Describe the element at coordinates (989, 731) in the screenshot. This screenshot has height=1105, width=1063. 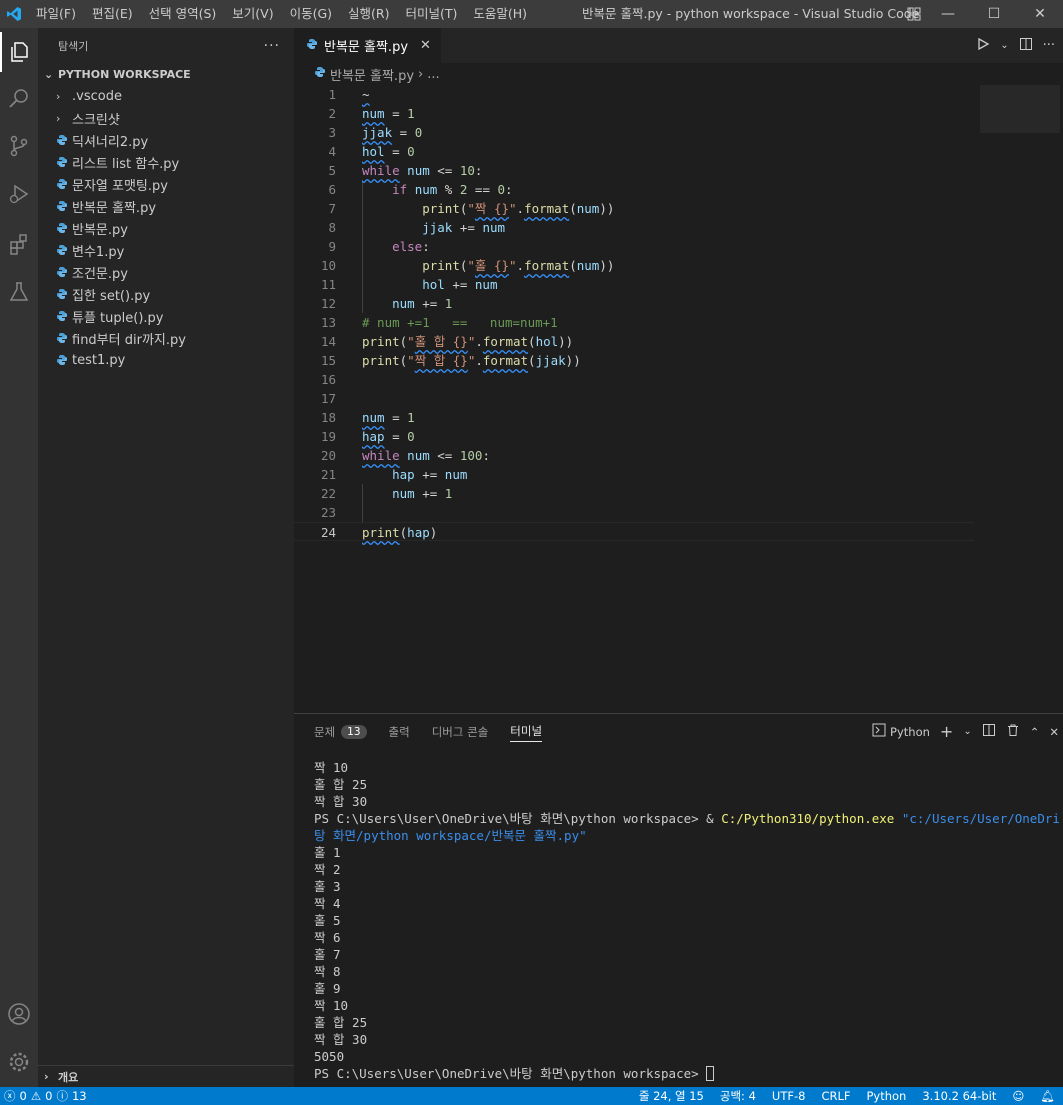
I see `split-terminal-icon` at that location.